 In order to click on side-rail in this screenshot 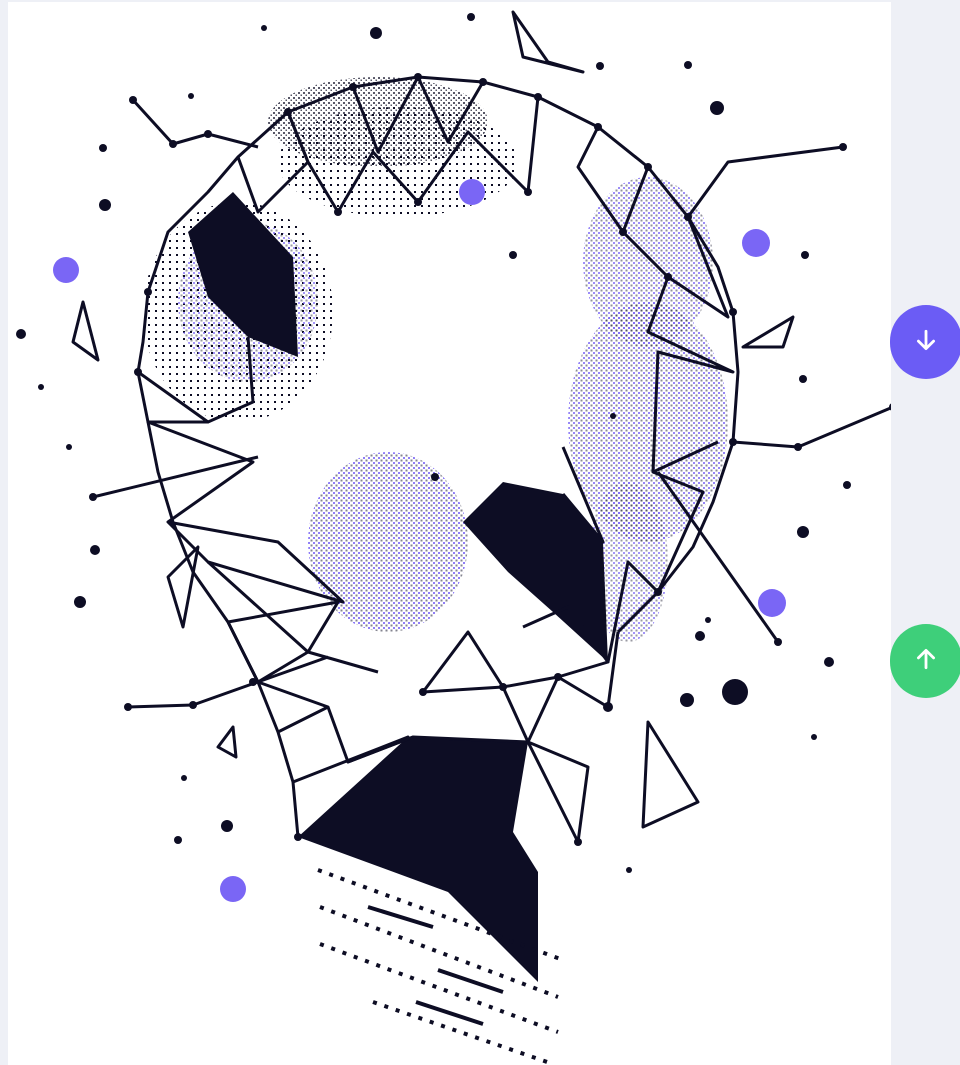, I will do `click(925, 532)`.